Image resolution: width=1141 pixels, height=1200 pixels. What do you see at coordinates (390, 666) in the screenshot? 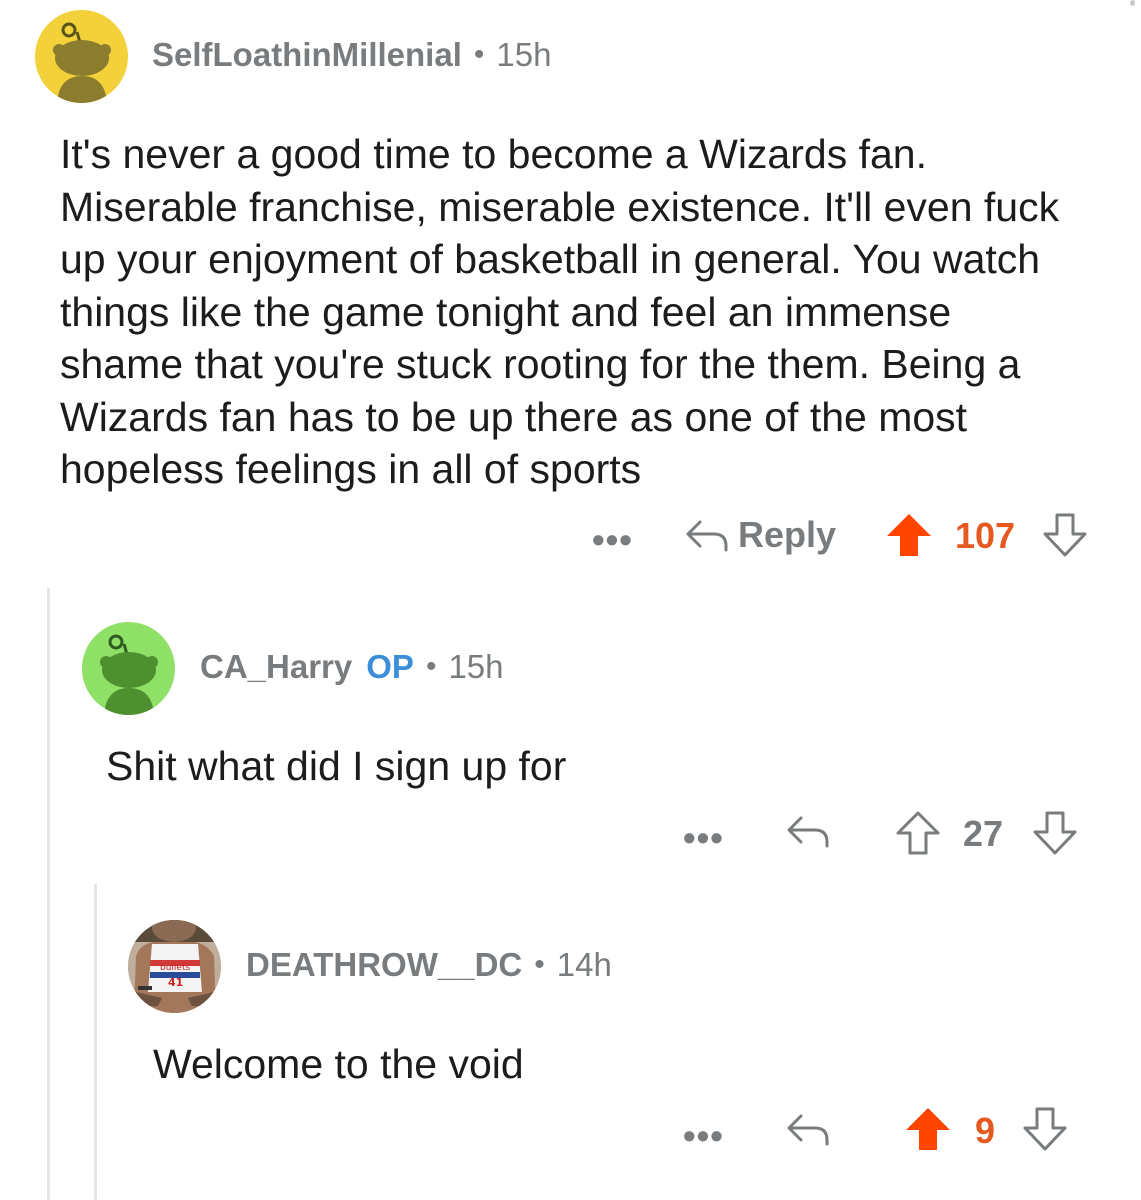
I see `op-badge: OP` at bounding box center [390, 666].